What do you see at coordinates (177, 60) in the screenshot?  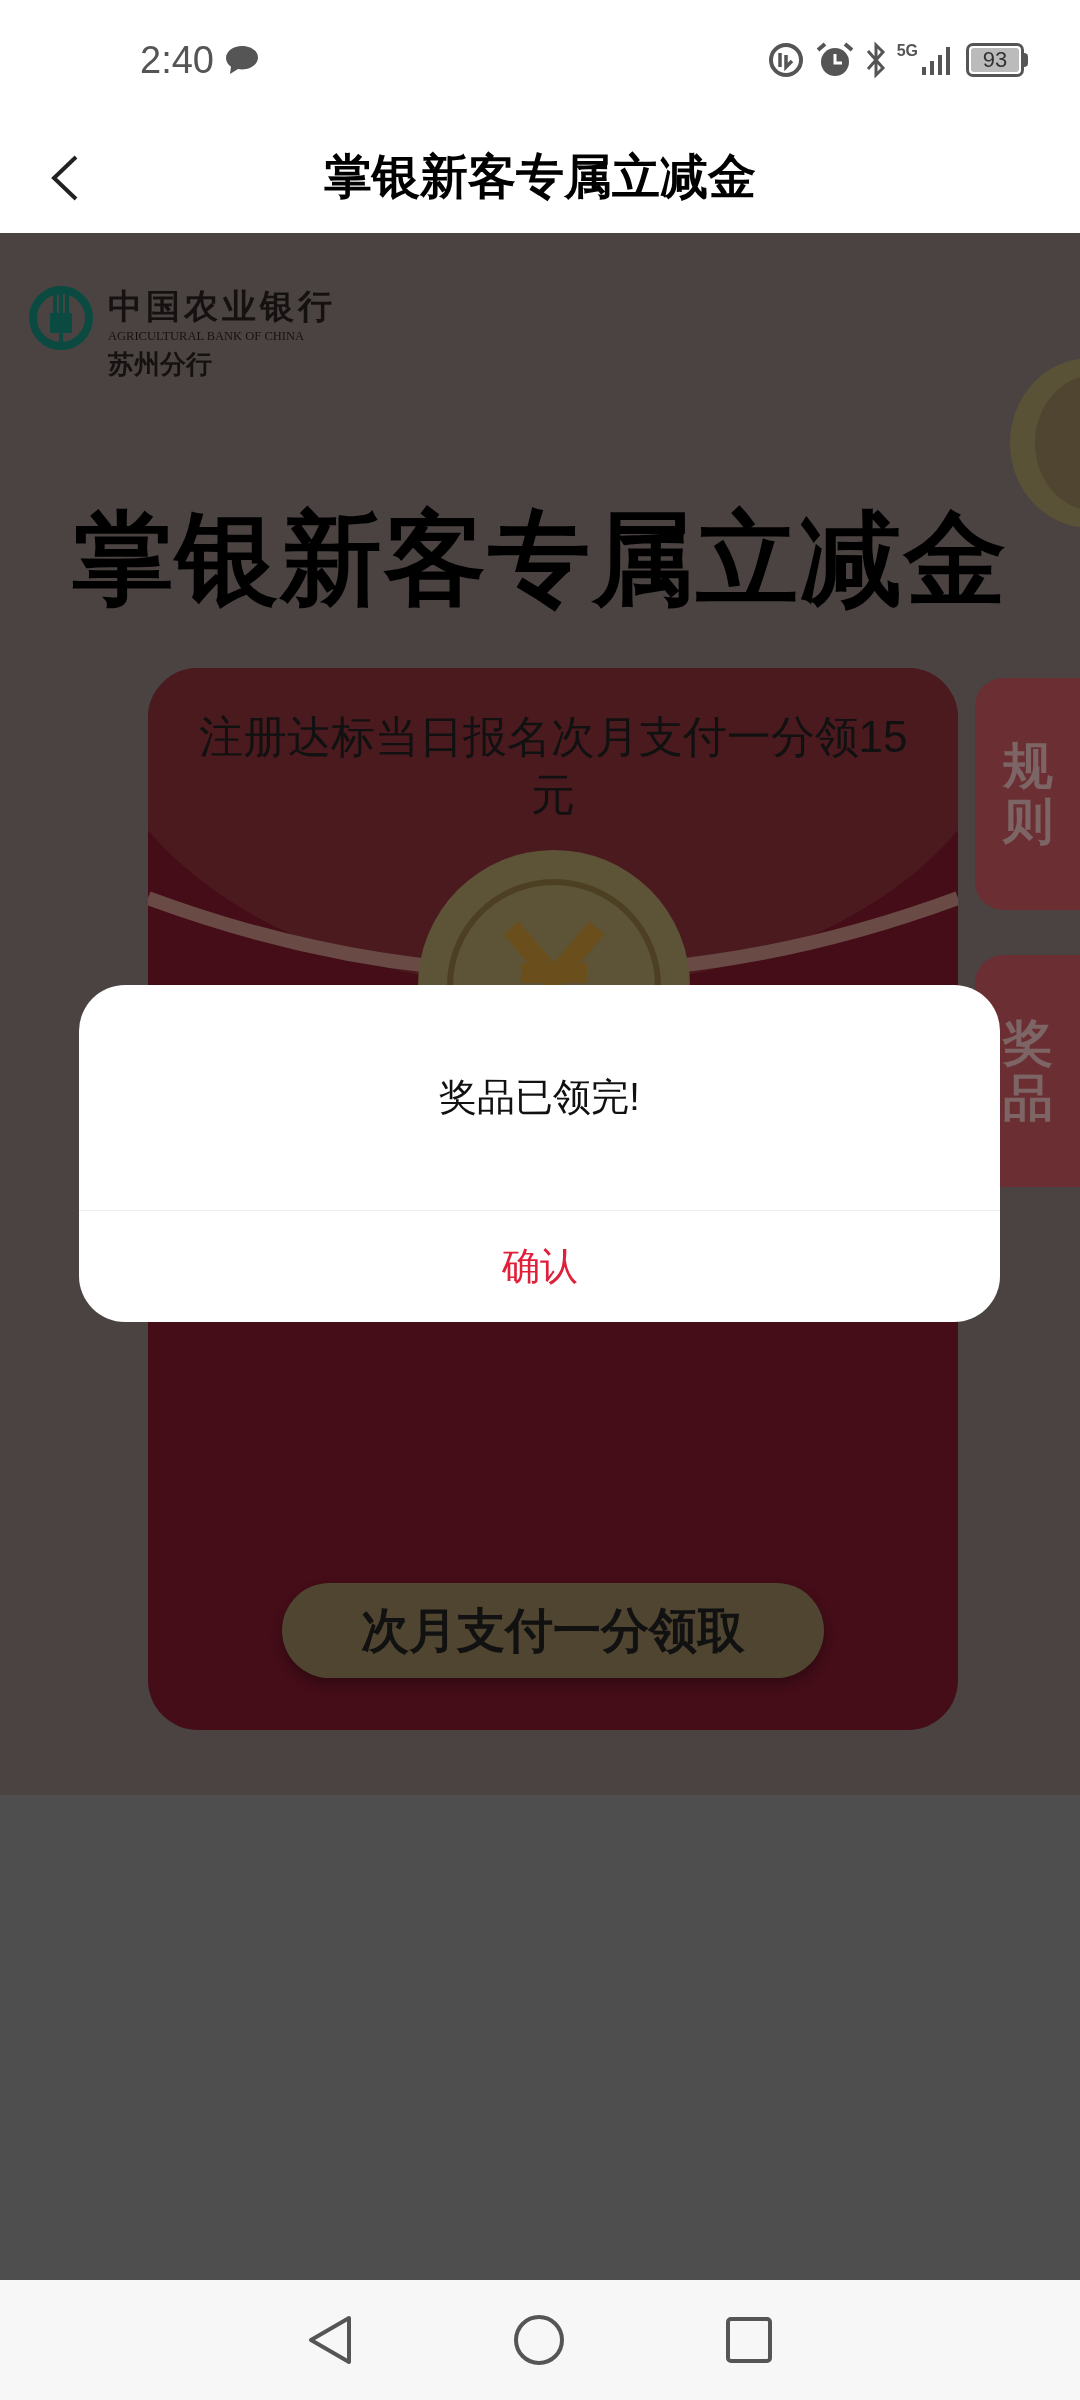 I see `status-time: 2:40` at bounding box center [177, 60].